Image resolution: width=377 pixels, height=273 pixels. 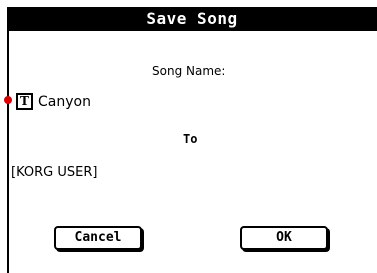 What do you see at coordinates (54, 172) in the screenshot?
I see `destination-field: [KORG USER]` at bounding box center [54, 172].